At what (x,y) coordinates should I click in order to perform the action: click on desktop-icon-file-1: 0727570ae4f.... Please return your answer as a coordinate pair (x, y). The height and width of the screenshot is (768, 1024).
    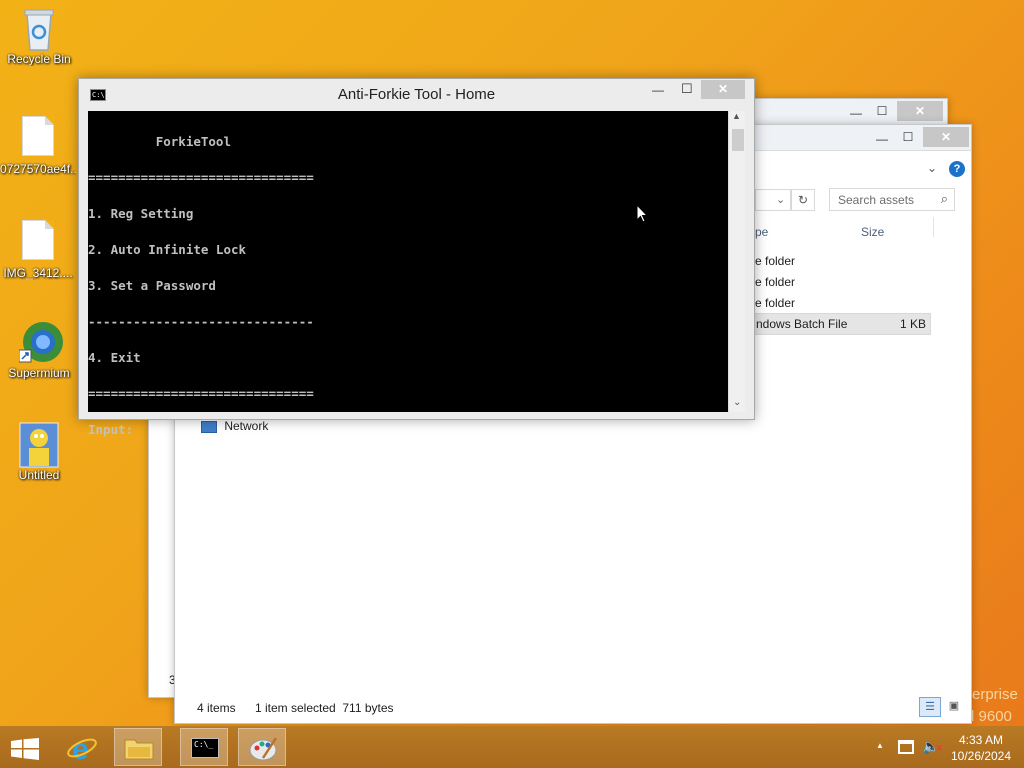
    Looking at the image, I should click on (38, 146).